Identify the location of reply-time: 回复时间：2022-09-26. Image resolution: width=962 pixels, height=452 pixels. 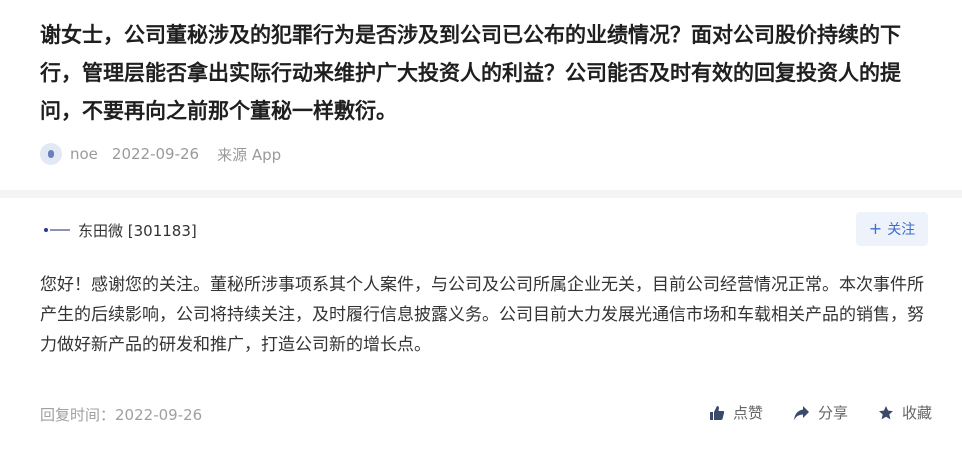
(121, 414).